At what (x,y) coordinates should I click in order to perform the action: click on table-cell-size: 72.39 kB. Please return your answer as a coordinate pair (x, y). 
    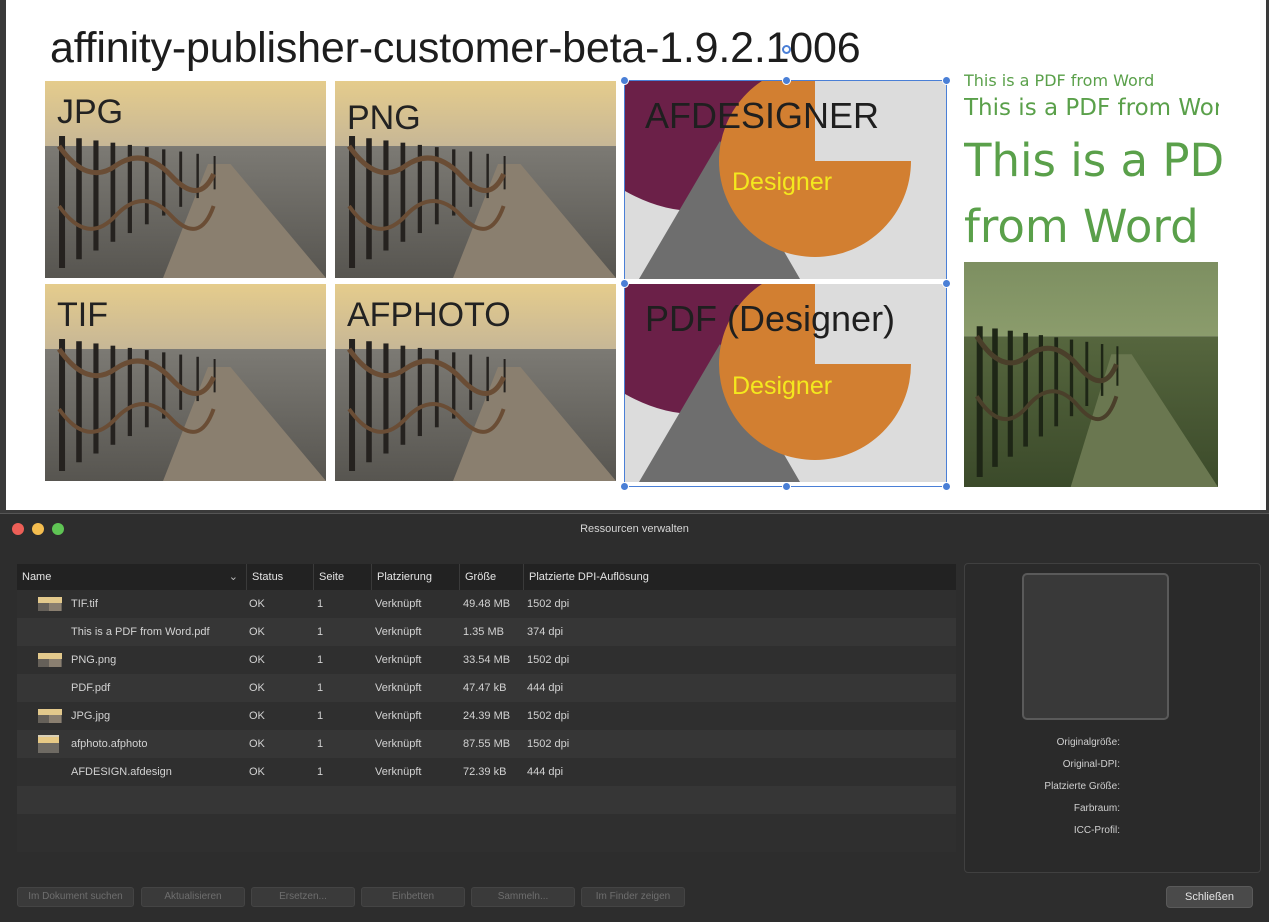
    Looking at the image, I should click on (485, 772).